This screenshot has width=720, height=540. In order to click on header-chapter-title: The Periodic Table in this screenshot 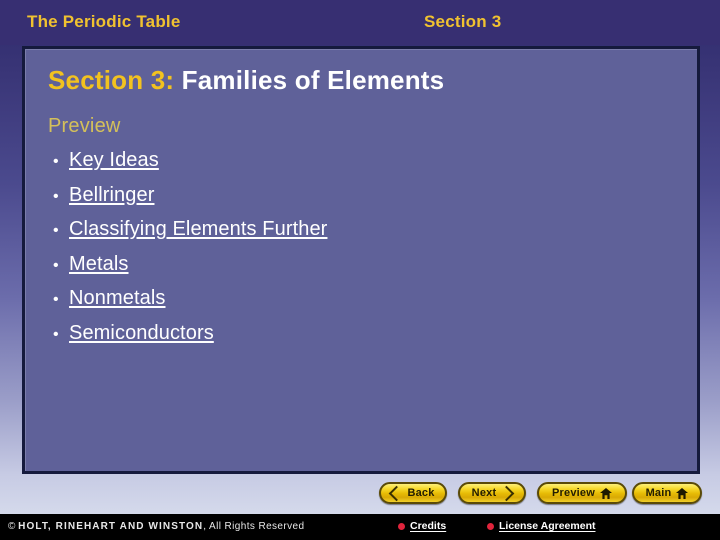, I will do `click(104, 21)`.